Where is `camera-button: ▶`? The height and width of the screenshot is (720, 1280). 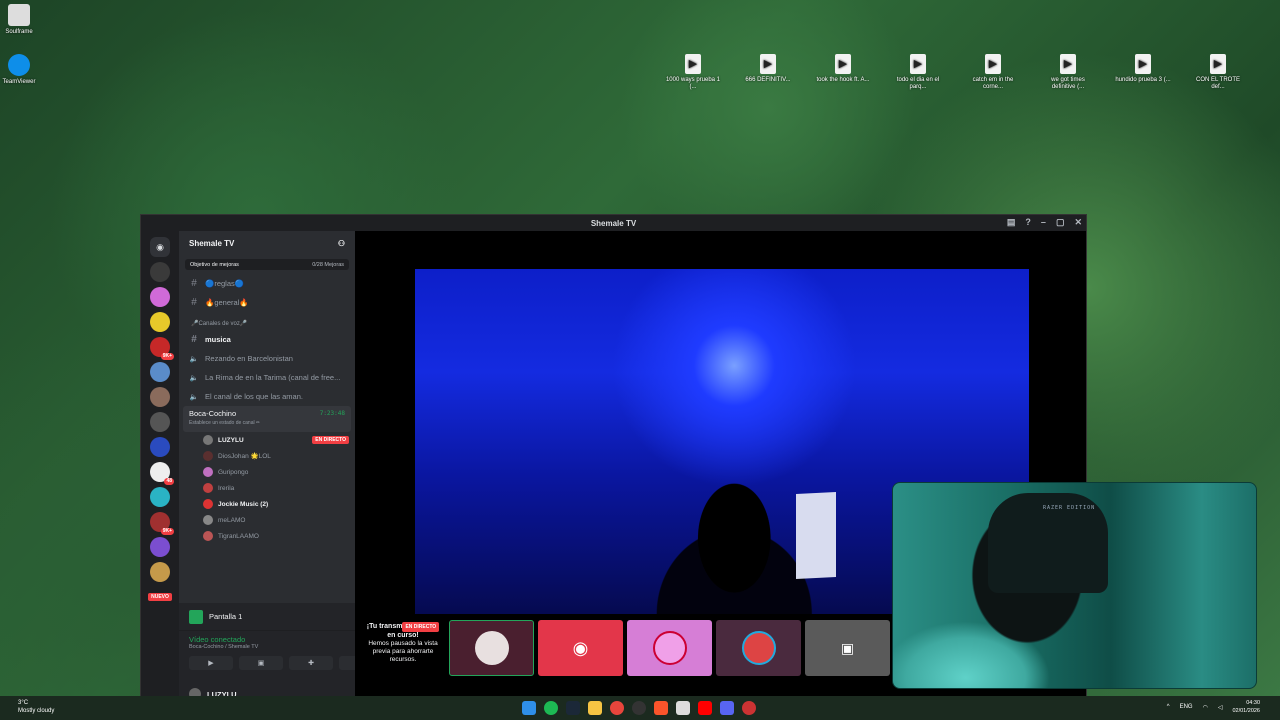 camera-button: ▶ is located at coordinates (211, 663).